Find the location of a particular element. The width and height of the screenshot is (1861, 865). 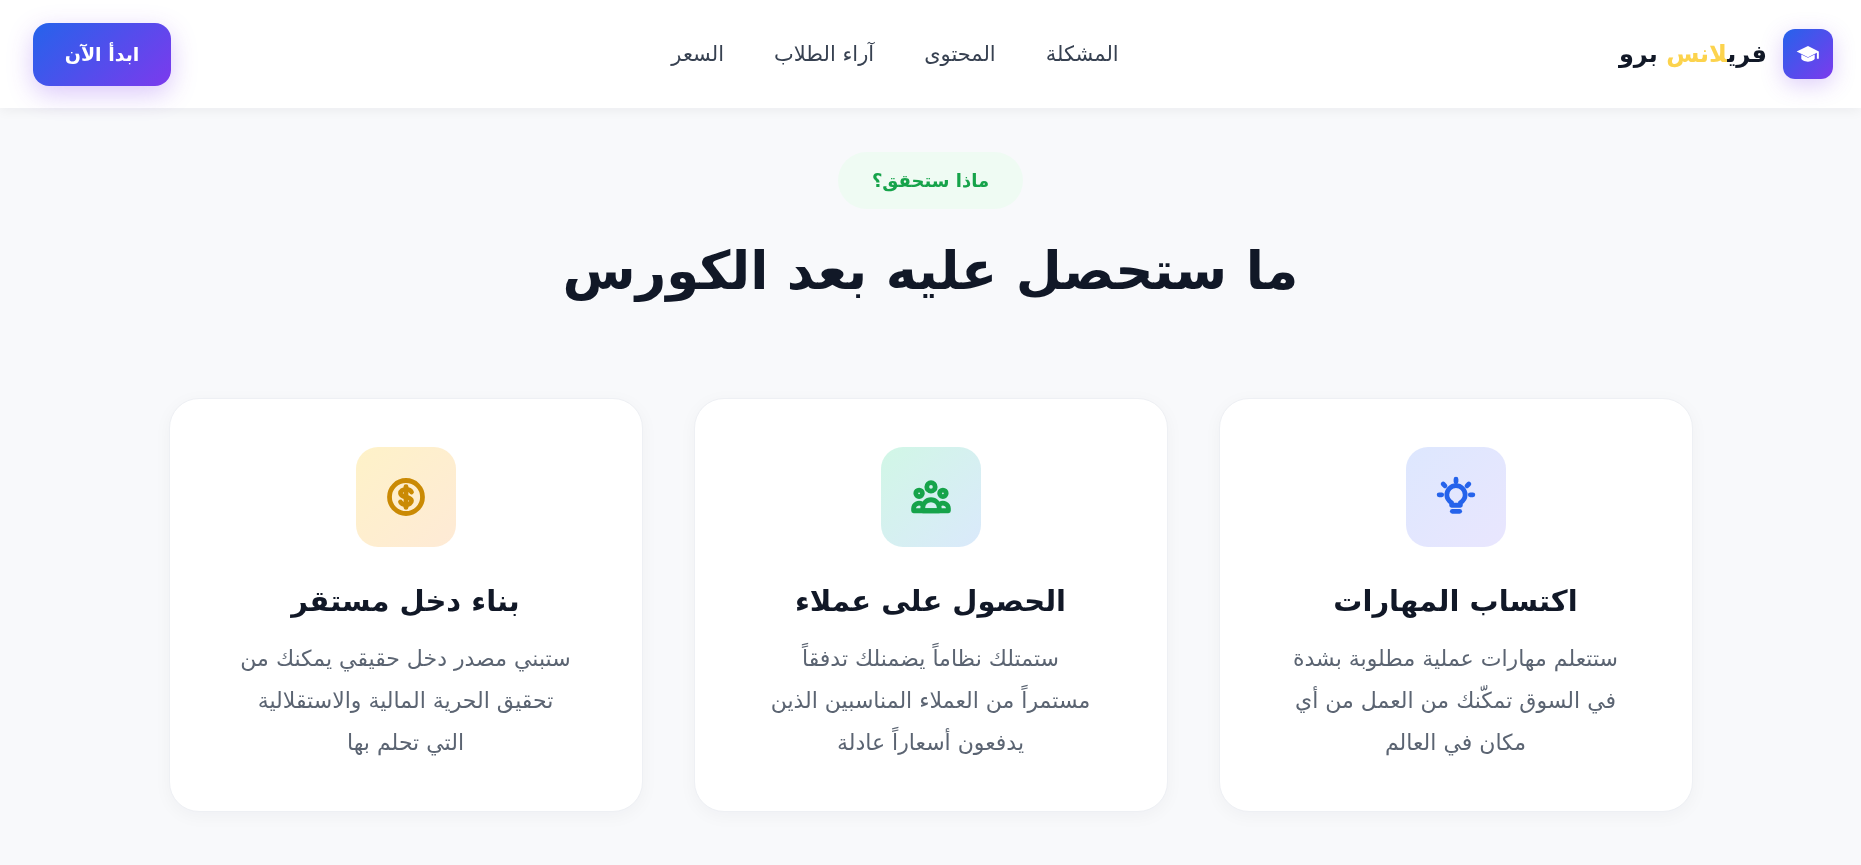

section-title: ما ستحصل عليه بعد الكورس is located at coordinates (930, 271).